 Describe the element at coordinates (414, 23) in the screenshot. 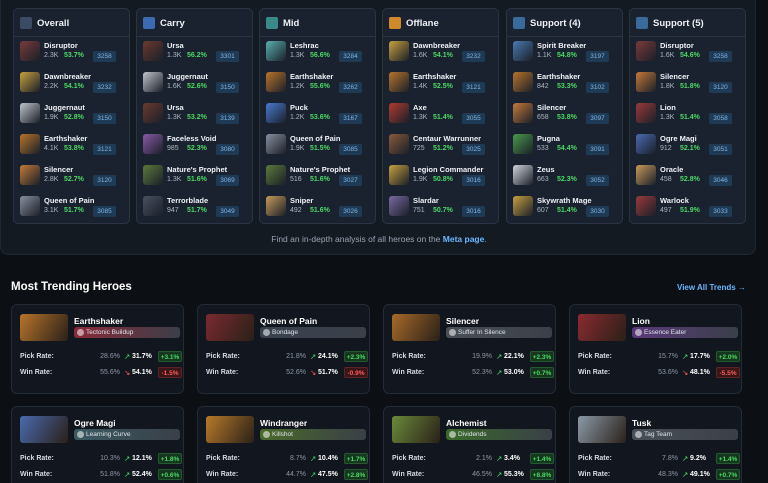

I see `role-header: Offlane` at that location.